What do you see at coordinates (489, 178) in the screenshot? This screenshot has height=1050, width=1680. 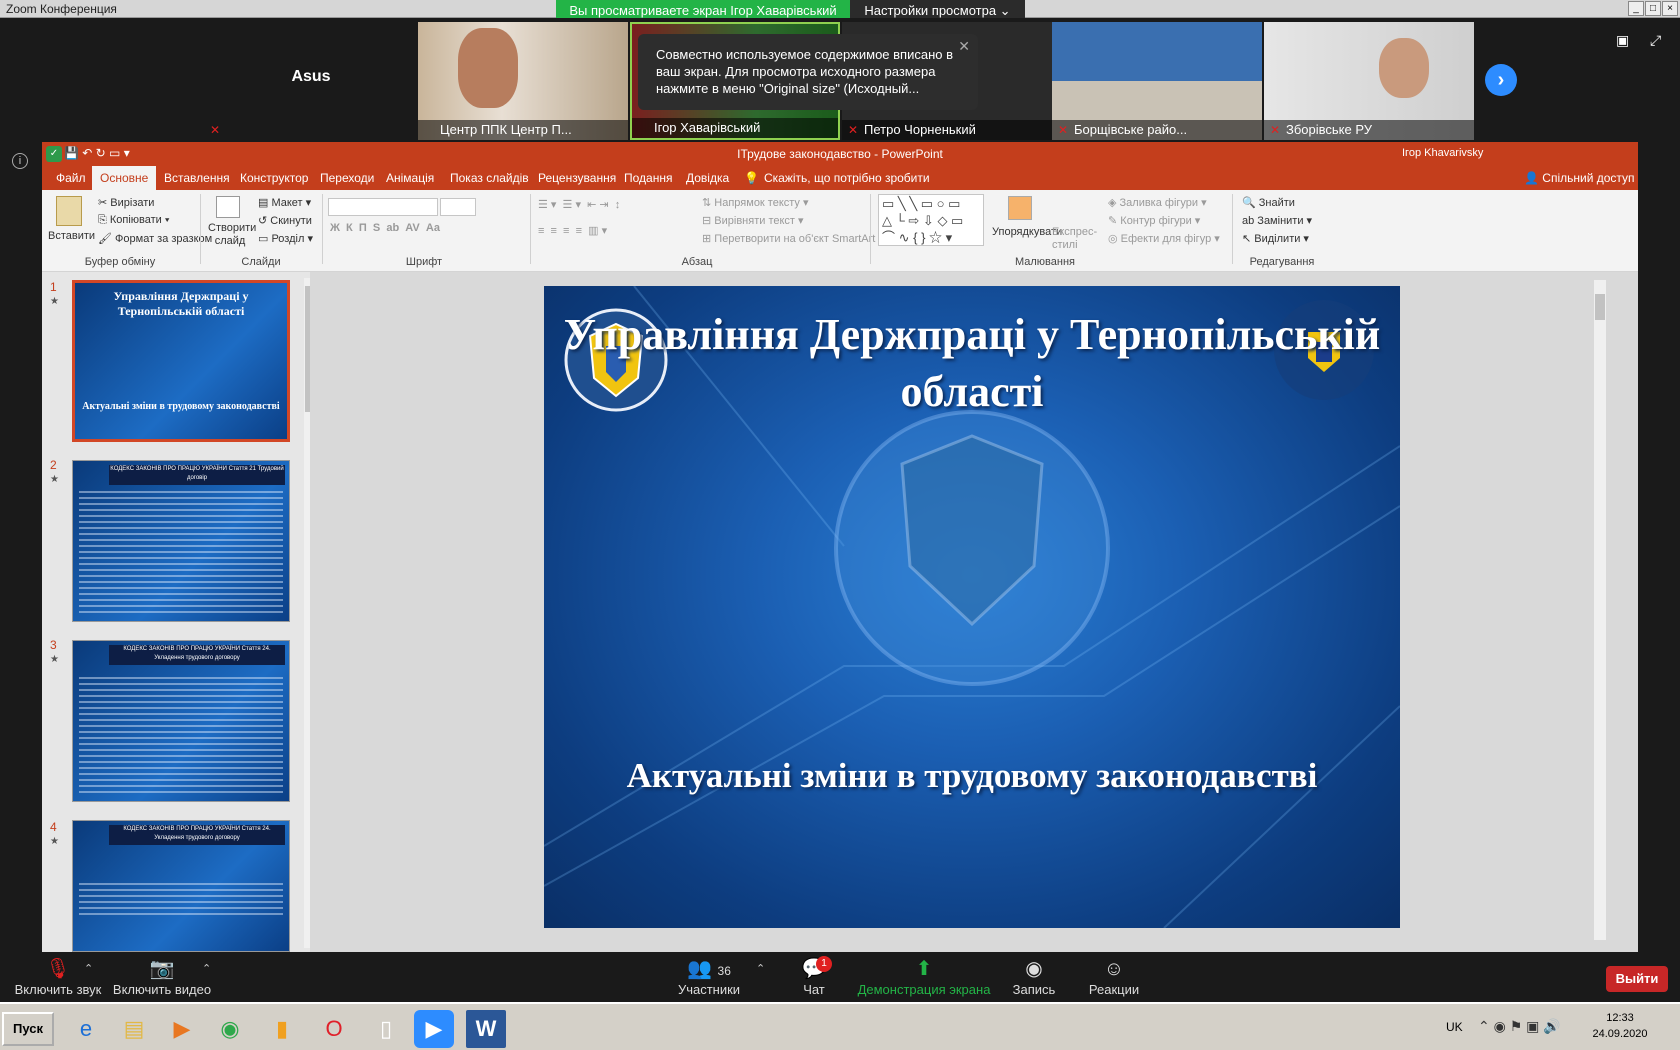 I see `tab-slideshow: Показ слайдів` at bounding box center [489, 178].